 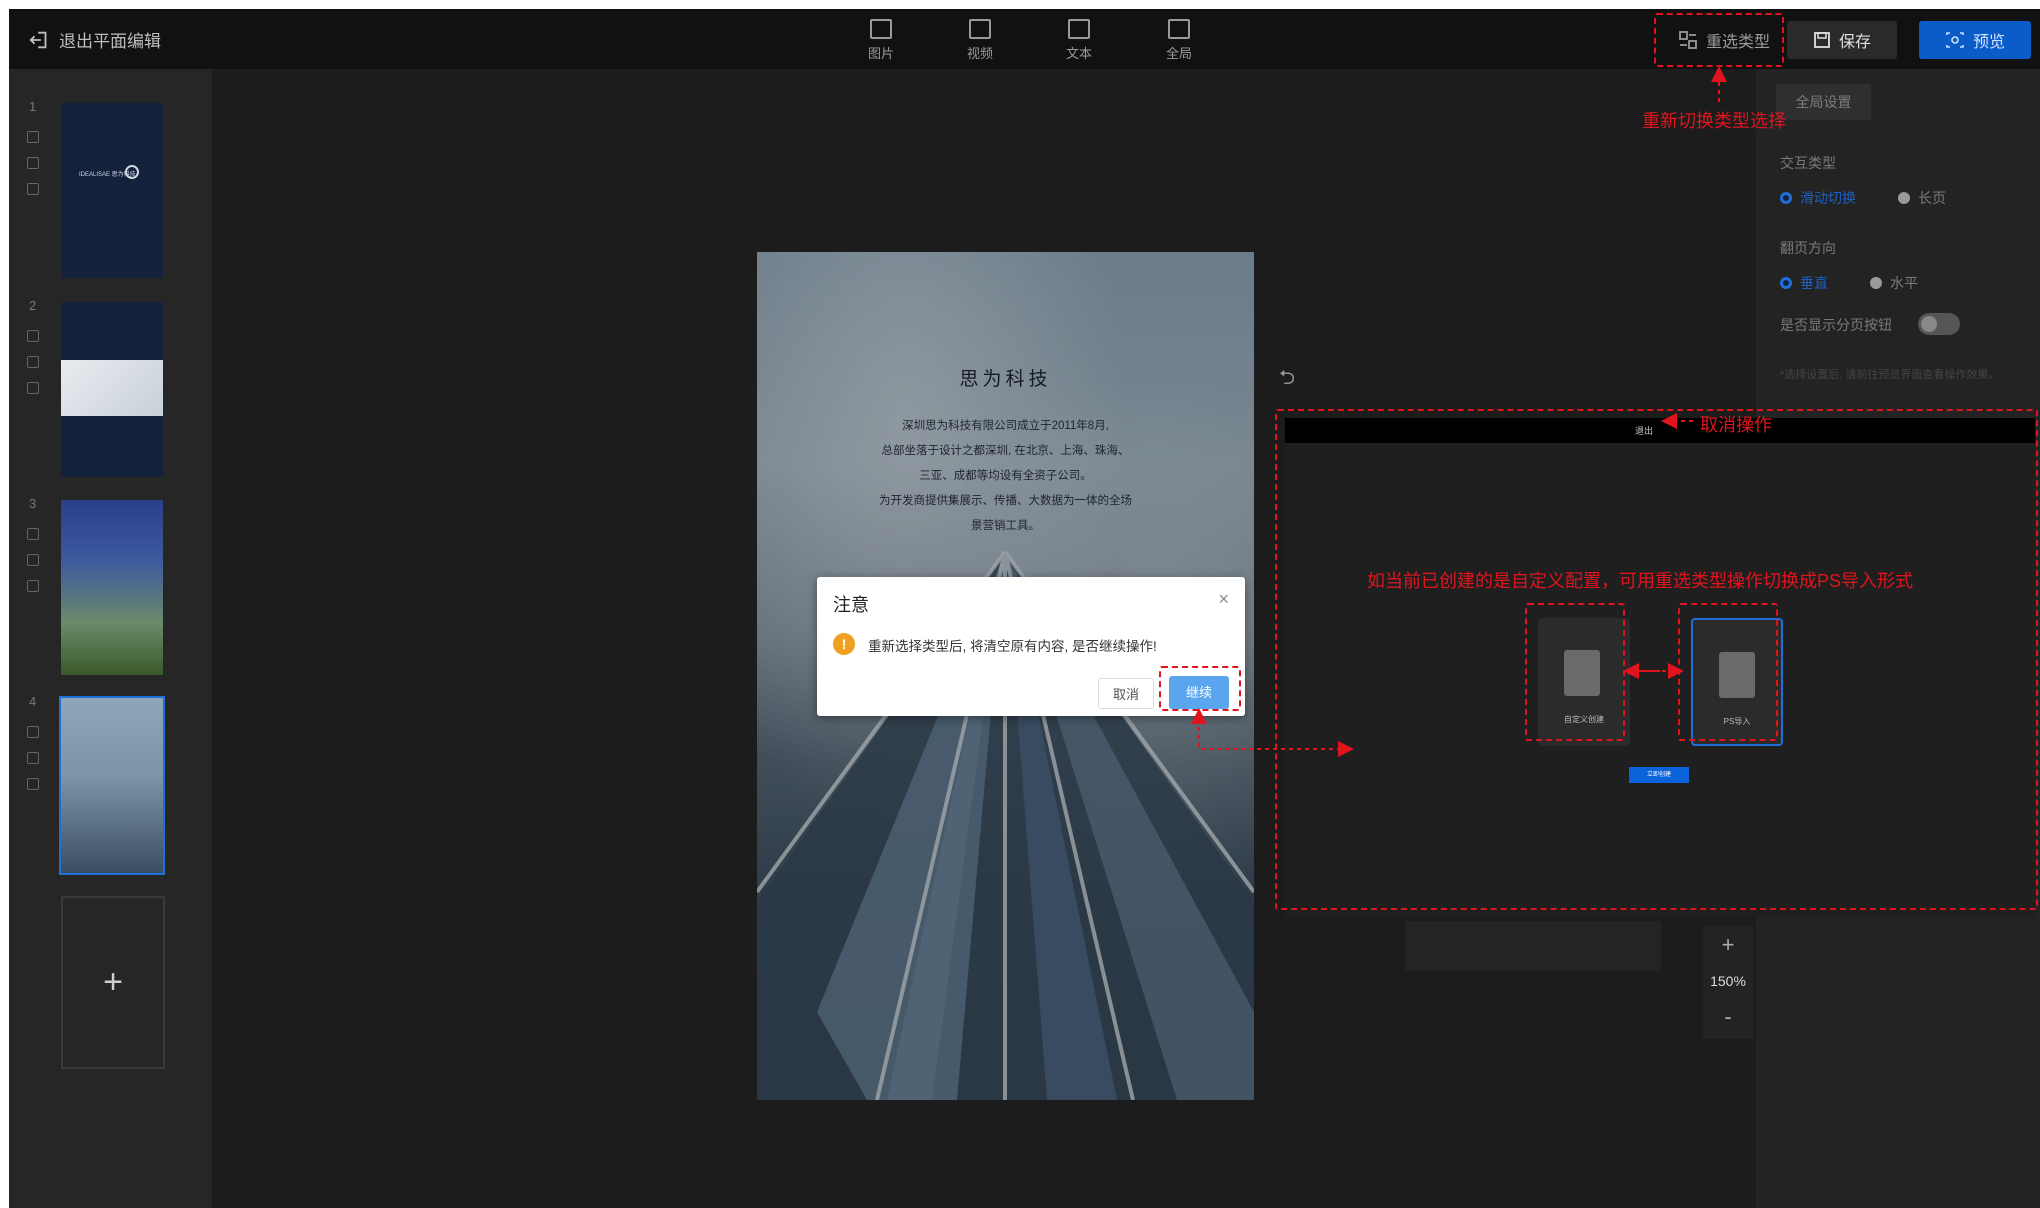 What do you see at coordinates (1078, 53) in the screenshot?
I see `tool-text-label: 文本` at bounding box center [1078, 53].